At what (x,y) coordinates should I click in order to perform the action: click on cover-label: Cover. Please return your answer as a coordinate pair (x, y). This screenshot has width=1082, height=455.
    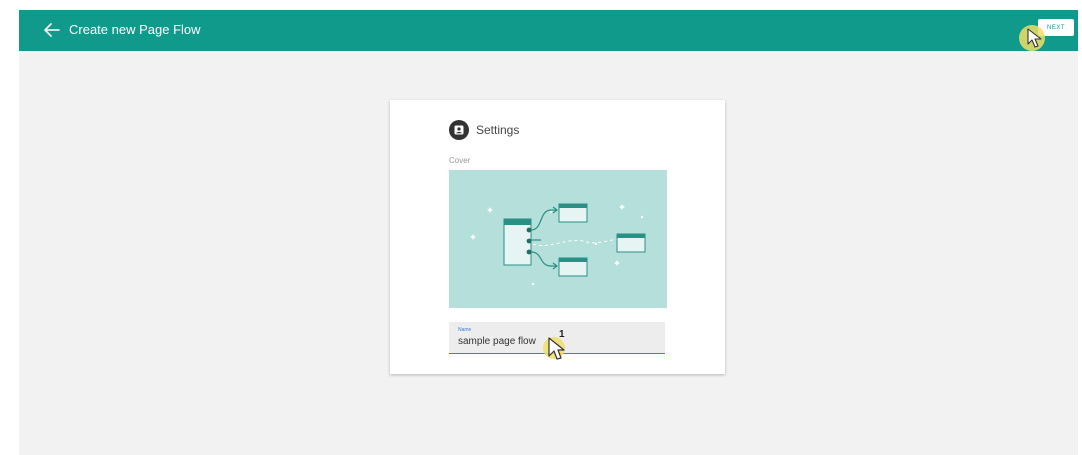
    Looking at the image, I should click on (460, 160).